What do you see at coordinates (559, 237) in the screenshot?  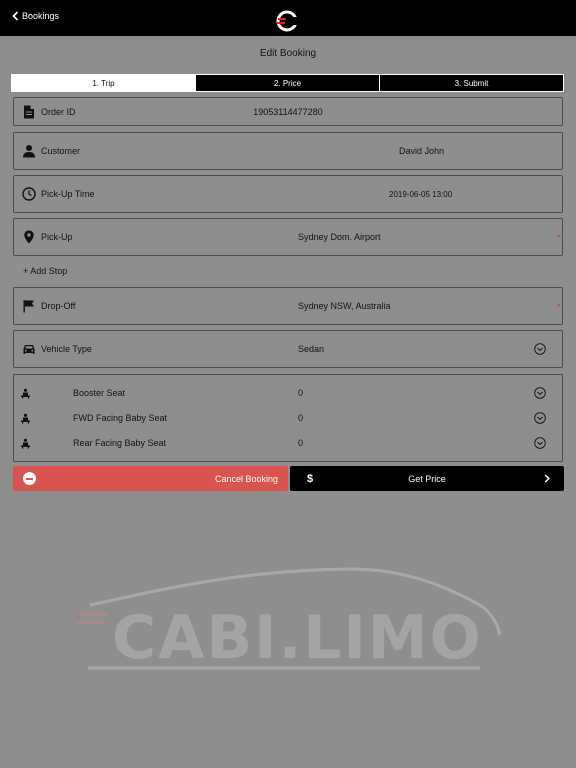 I see `clear-pickup-icon: ×` at bounding box center [559, 237].